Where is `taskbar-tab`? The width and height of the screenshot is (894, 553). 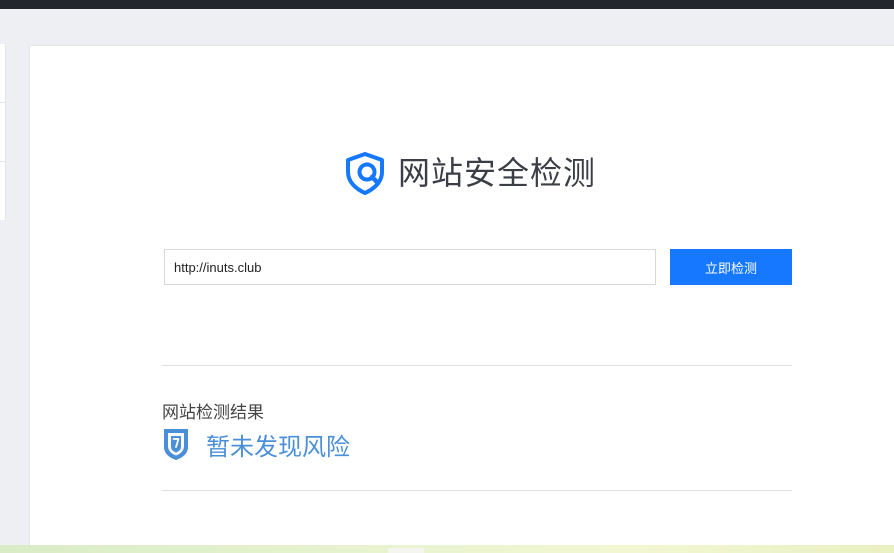
taskbar-tab is located at coordinates (406, 550).